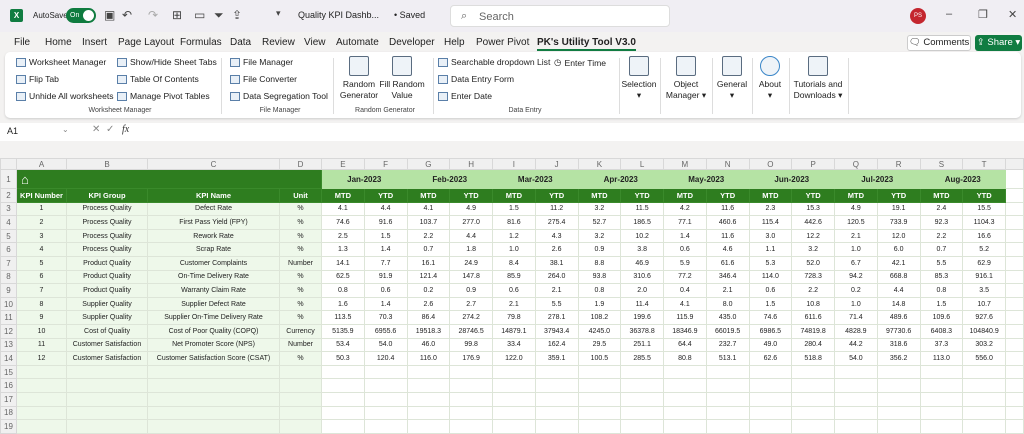 This screenshot has height=434, width=1024. I want to click on value-cell: 0.6, so click(770, 290).